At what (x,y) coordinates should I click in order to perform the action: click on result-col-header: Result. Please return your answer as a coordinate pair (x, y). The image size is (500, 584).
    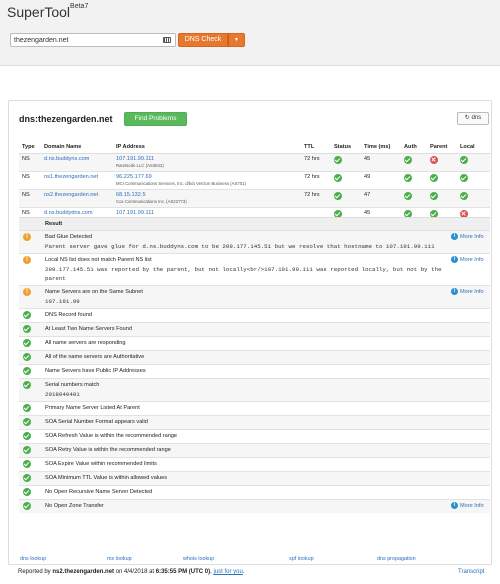
    Looking at the image, I should click on (245, 224).